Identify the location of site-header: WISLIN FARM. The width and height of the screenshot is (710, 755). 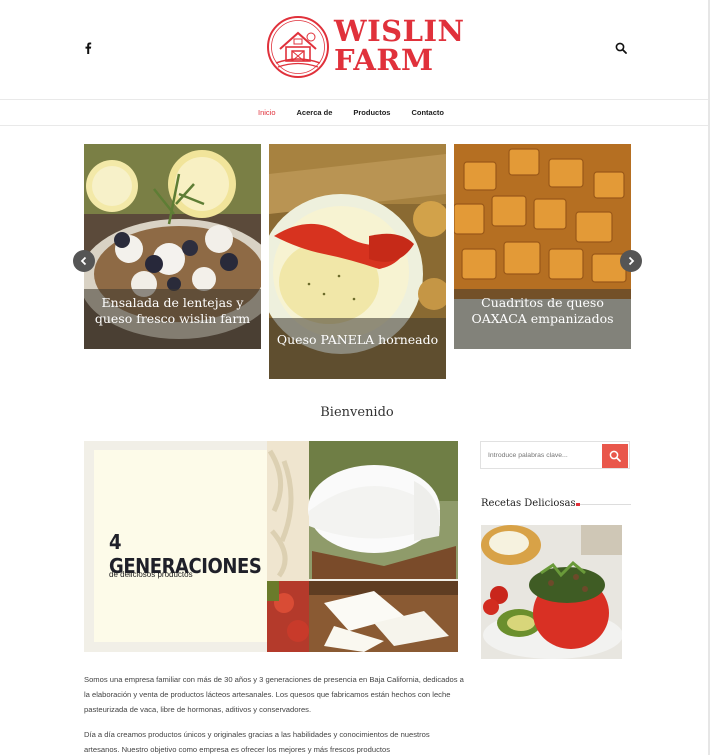
(354, 50).